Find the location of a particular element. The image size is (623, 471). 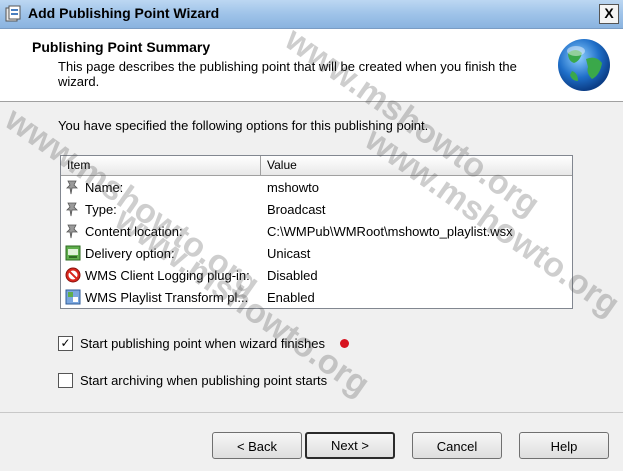

item-label: Content location: is located at coordinates (134, 231).